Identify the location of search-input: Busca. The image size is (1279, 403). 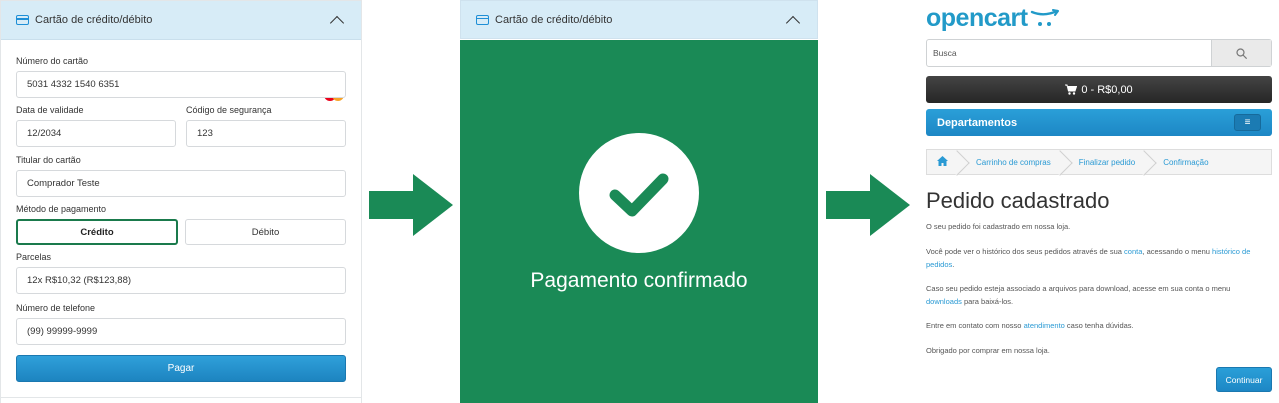
(1069, 53).